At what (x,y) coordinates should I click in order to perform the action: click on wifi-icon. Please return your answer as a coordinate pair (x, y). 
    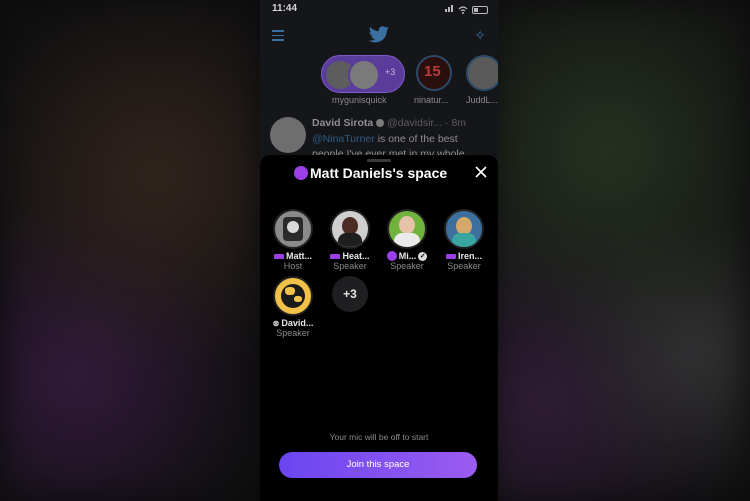
    Looking at the image, I should click on (463, 9).